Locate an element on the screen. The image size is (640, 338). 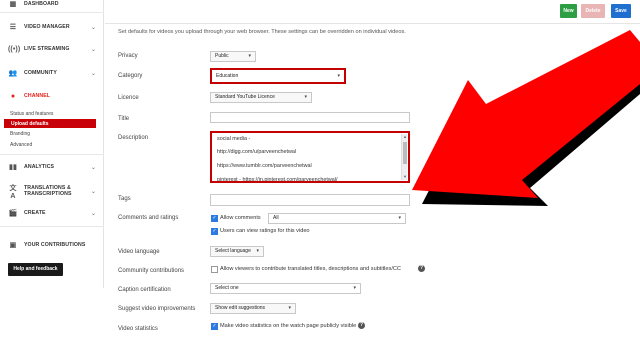
licence-label: Licence is located at coordinates (128, 98).